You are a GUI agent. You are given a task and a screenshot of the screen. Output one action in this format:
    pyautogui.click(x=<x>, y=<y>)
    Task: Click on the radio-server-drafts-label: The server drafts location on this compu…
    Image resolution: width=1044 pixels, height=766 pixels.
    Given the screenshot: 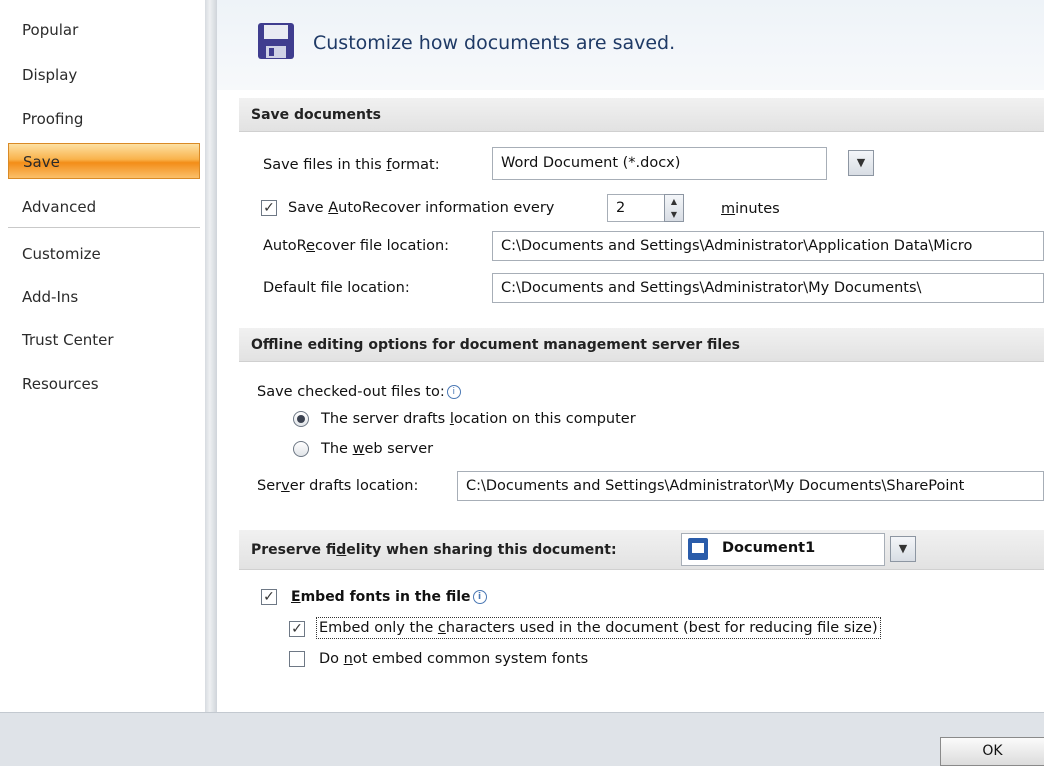 What is the action you would take?
    pyautogui.click(x=478, y=419)
    